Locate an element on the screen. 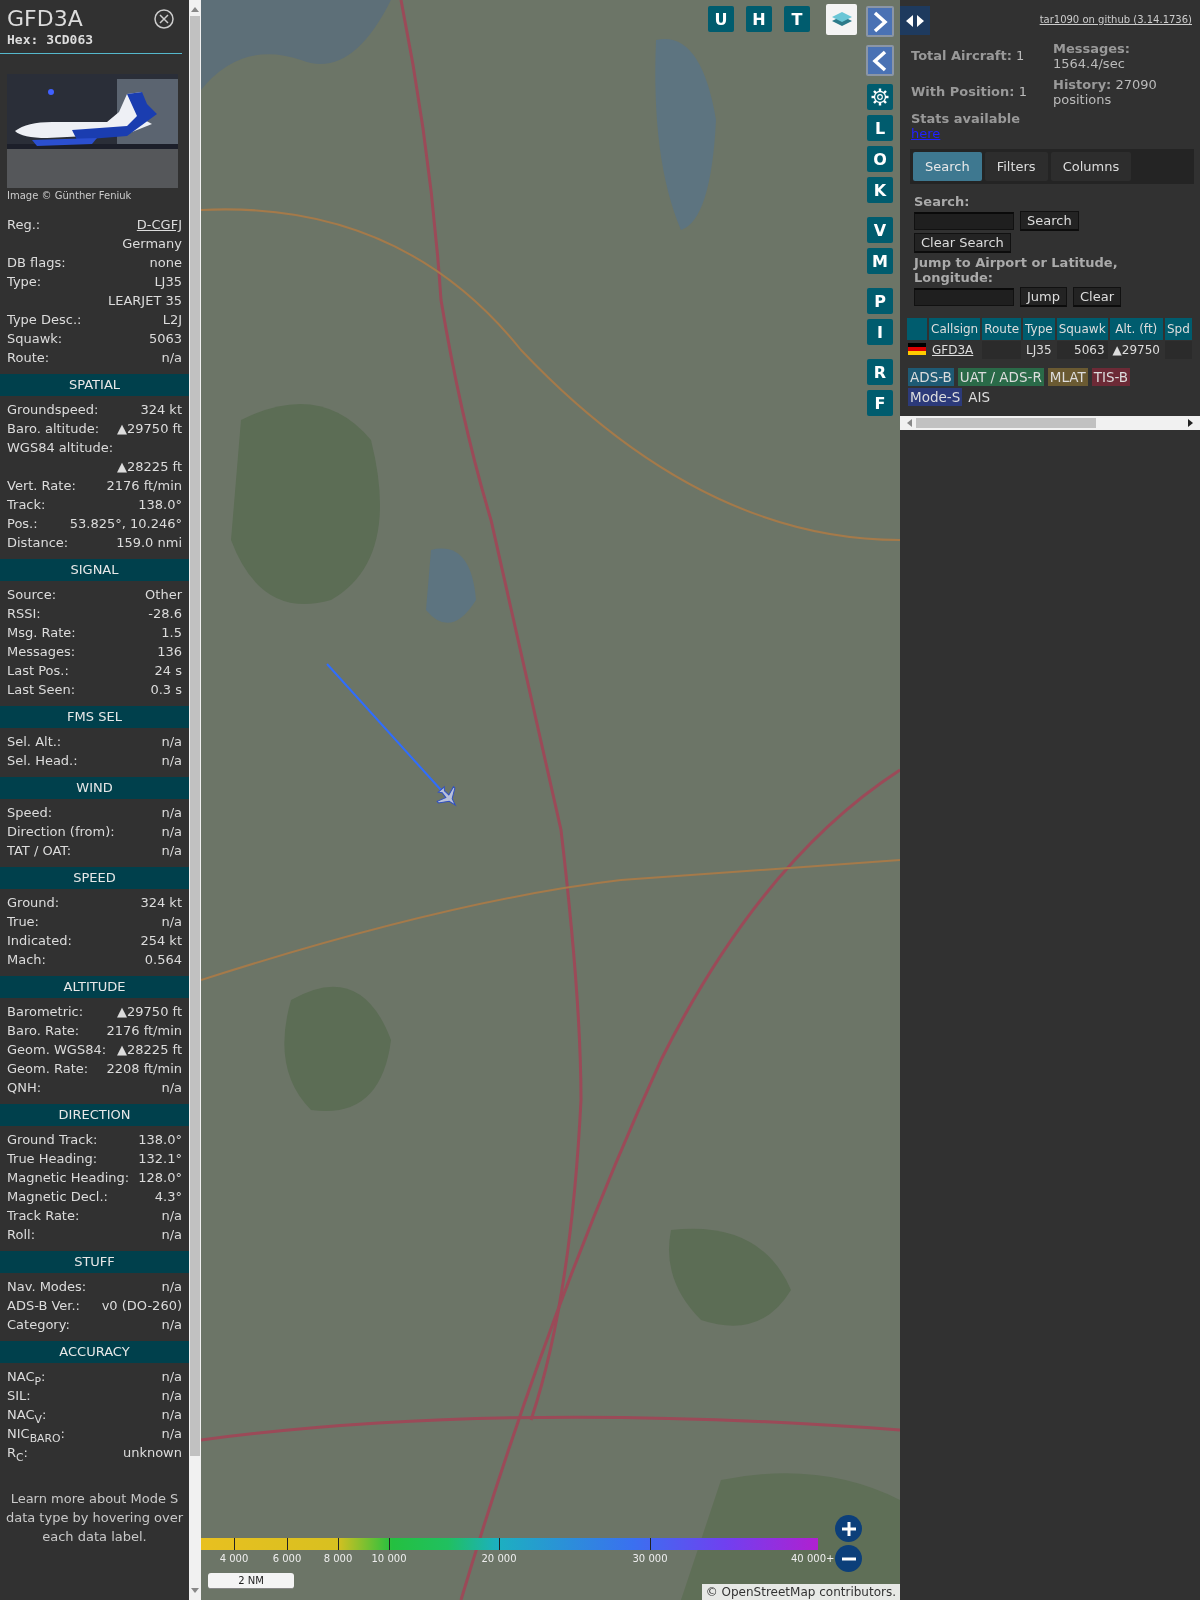  field-value: 136 is located at coordinates (169, 652).